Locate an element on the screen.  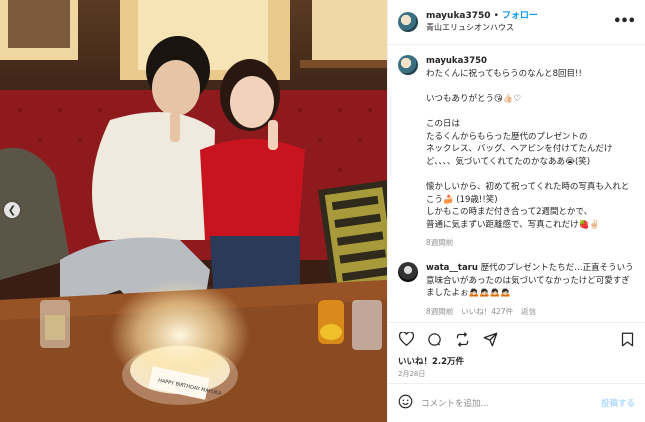
heart-icon is located at coordinates (406, 339).